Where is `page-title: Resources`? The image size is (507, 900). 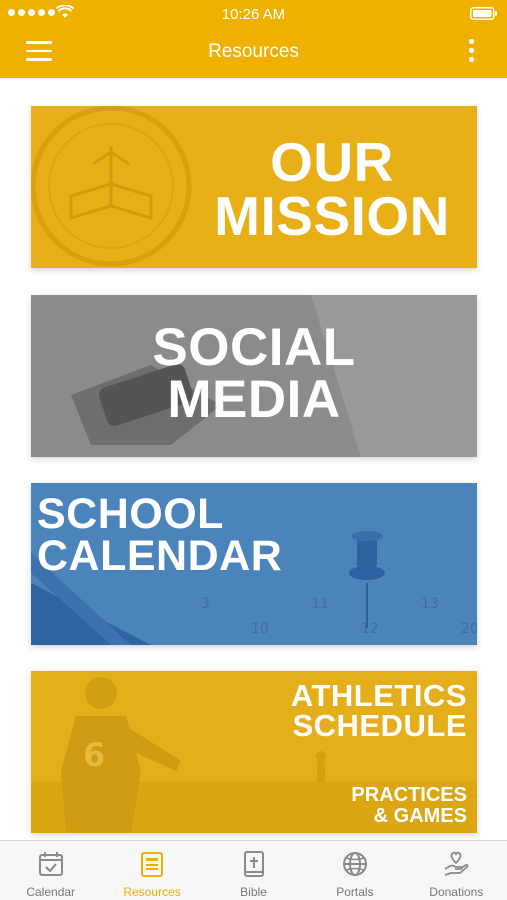 page-title: Resources is located at coordinates (253, 51).